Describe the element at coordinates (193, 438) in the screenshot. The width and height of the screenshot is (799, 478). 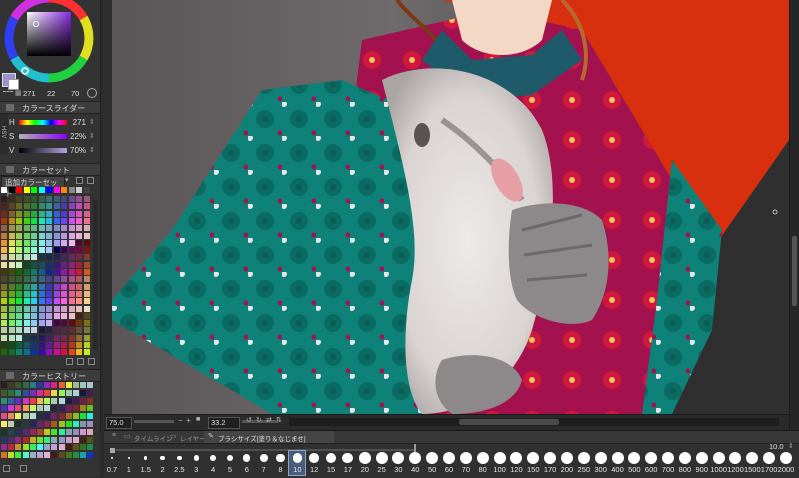
I see `tab-layer: レイヤー` at that location.